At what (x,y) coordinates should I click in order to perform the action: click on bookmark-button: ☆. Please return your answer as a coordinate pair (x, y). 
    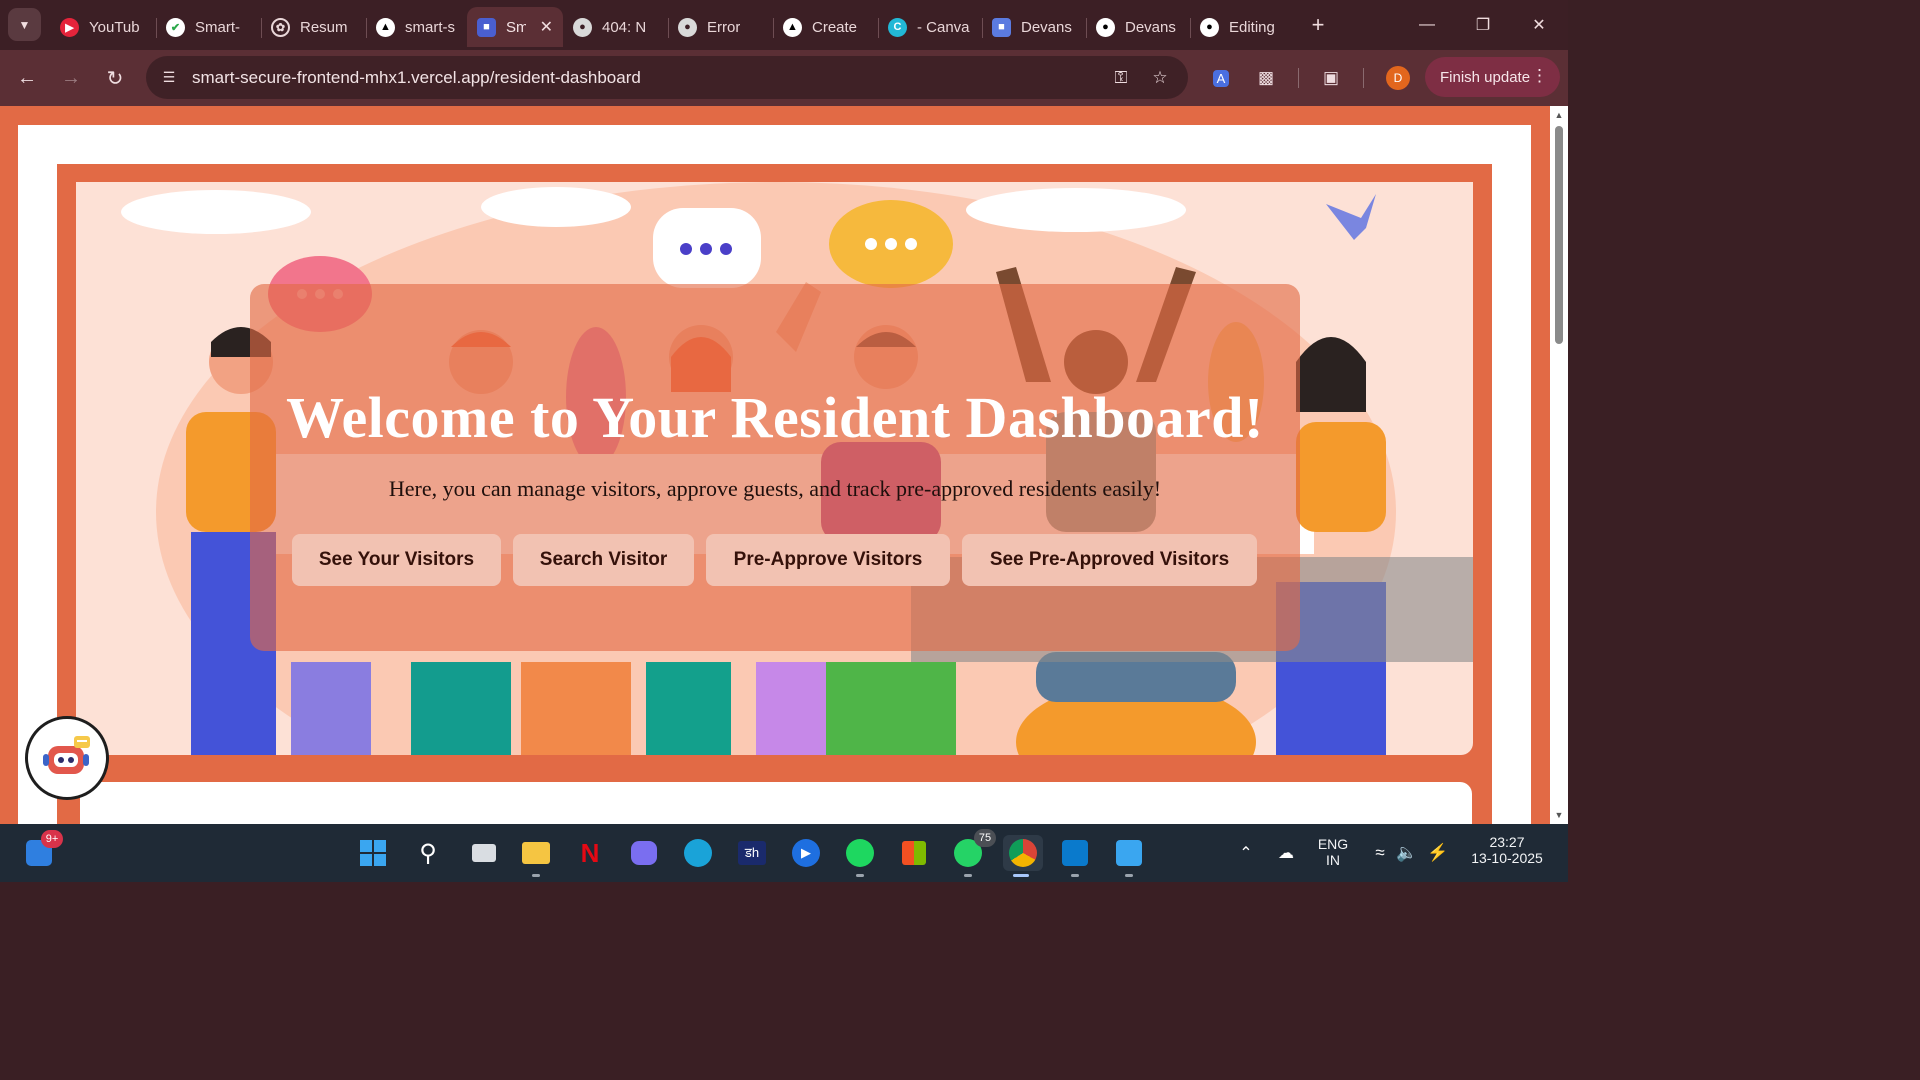
    Looking at the image, I should click on (1160, 78).